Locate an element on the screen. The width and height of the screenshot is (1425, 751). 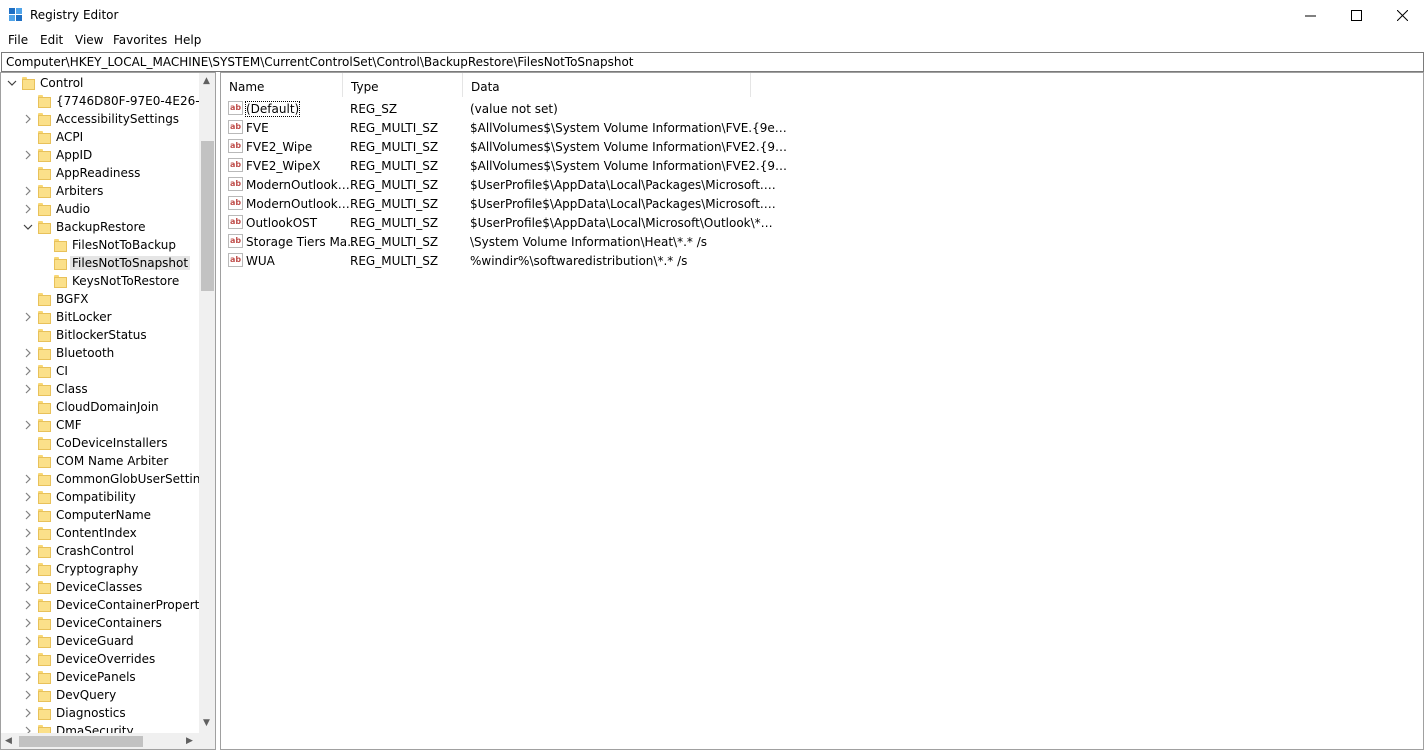
tree-item: Class is located at coordinates (100, 389).